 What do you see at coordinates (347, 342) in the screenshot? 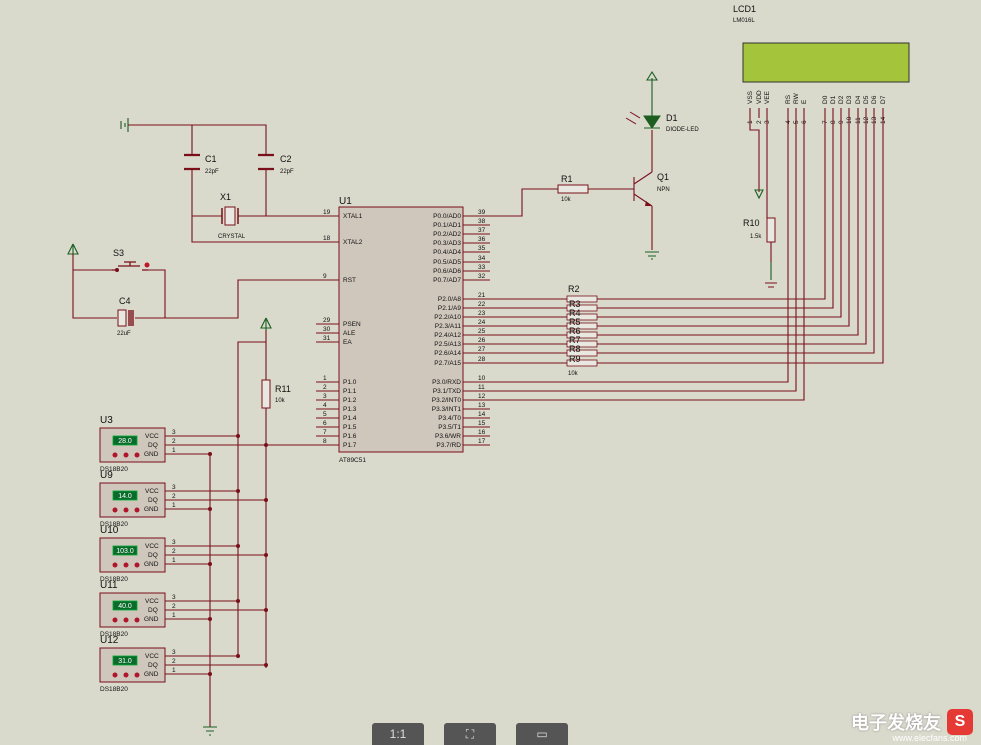
I see `mcu-pin-label: EA` at bounding box center [347, 342].